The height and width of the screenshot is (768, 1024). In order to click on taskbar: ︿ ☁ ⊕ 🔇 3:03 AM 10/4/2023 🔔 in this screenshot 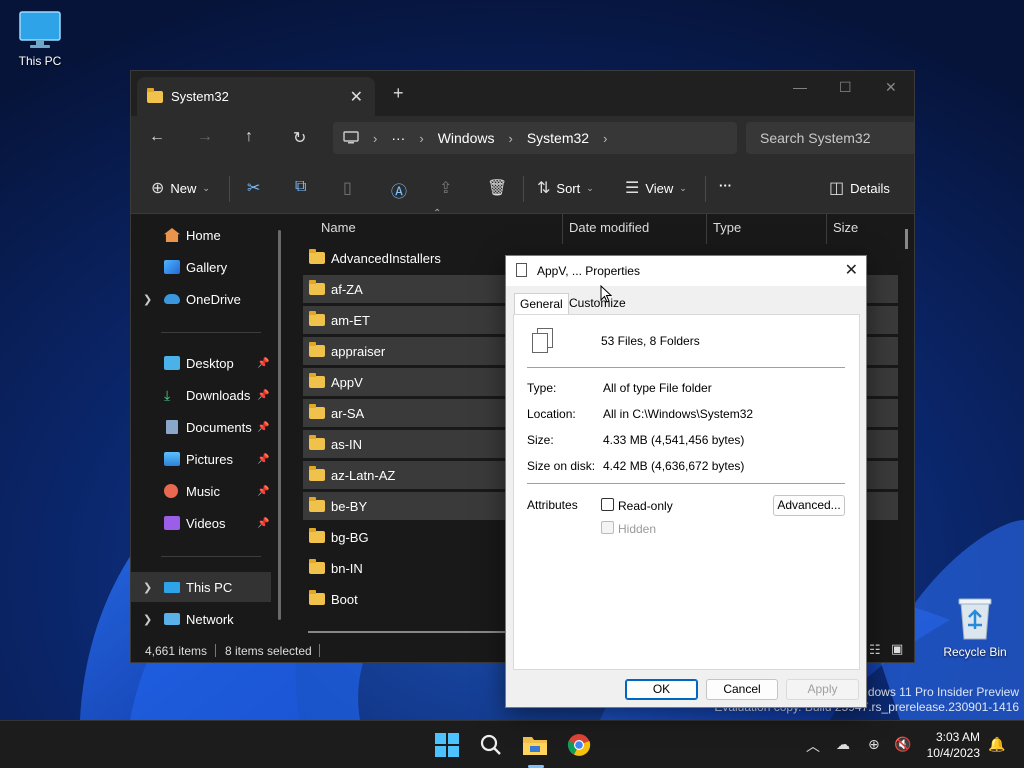, I will do `click(512, 744)`.